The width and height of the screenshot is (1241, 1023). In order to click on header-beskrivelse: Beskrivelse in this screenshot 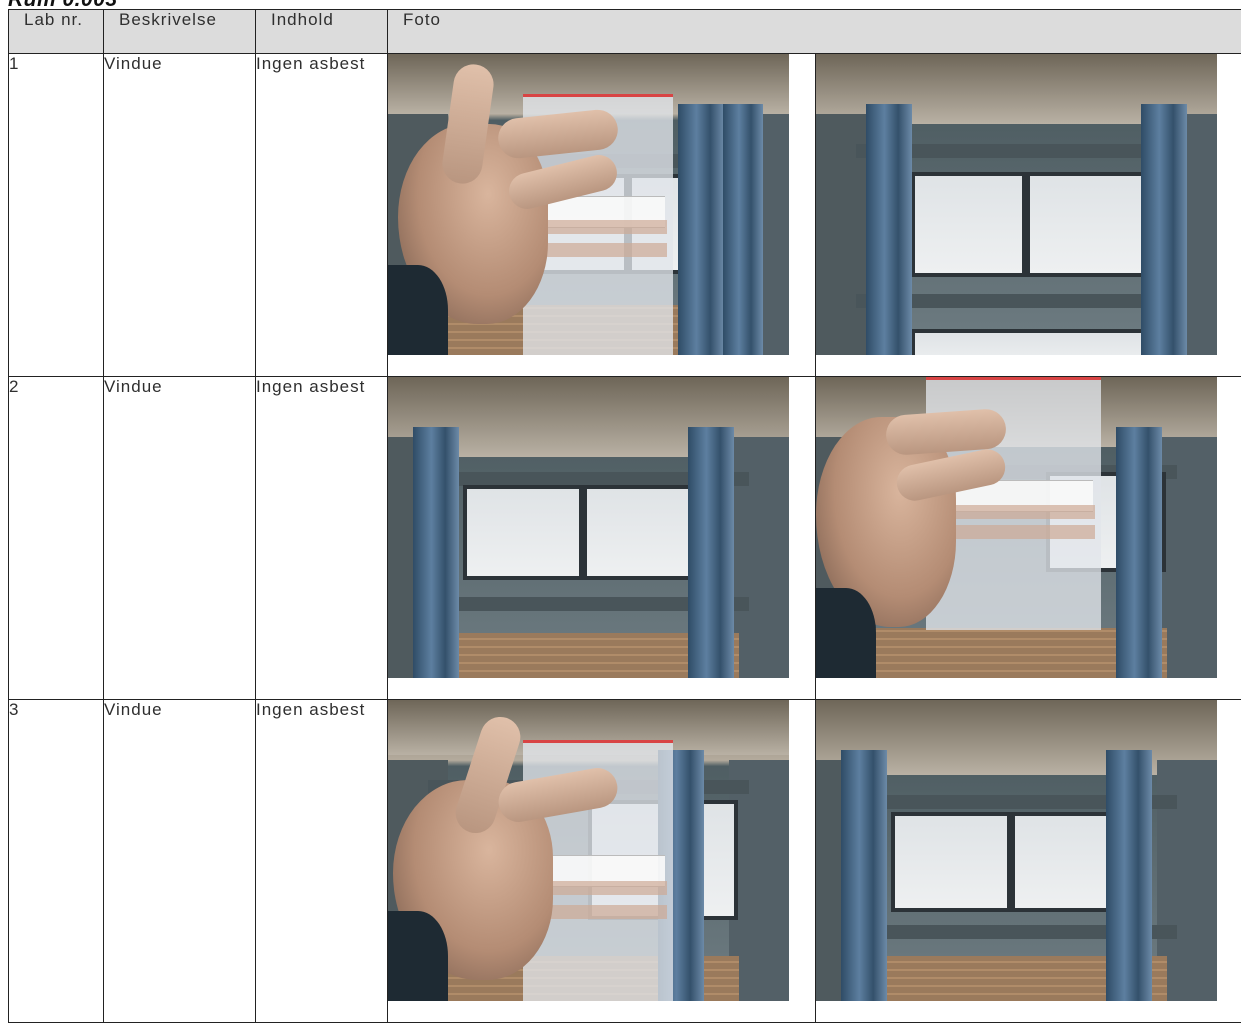, I will do `click(180, 32)`.